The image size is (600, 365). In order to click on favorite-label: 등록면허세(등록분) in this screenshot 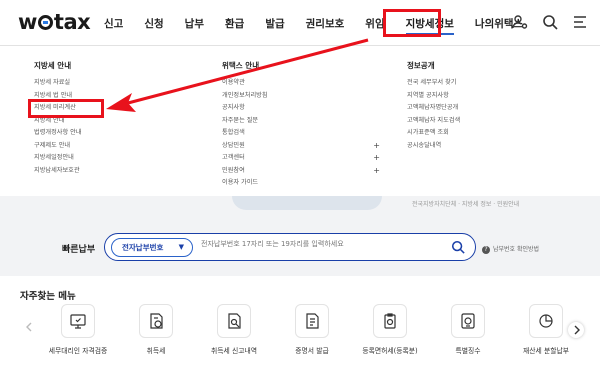, I will do `click(390, 351)`.